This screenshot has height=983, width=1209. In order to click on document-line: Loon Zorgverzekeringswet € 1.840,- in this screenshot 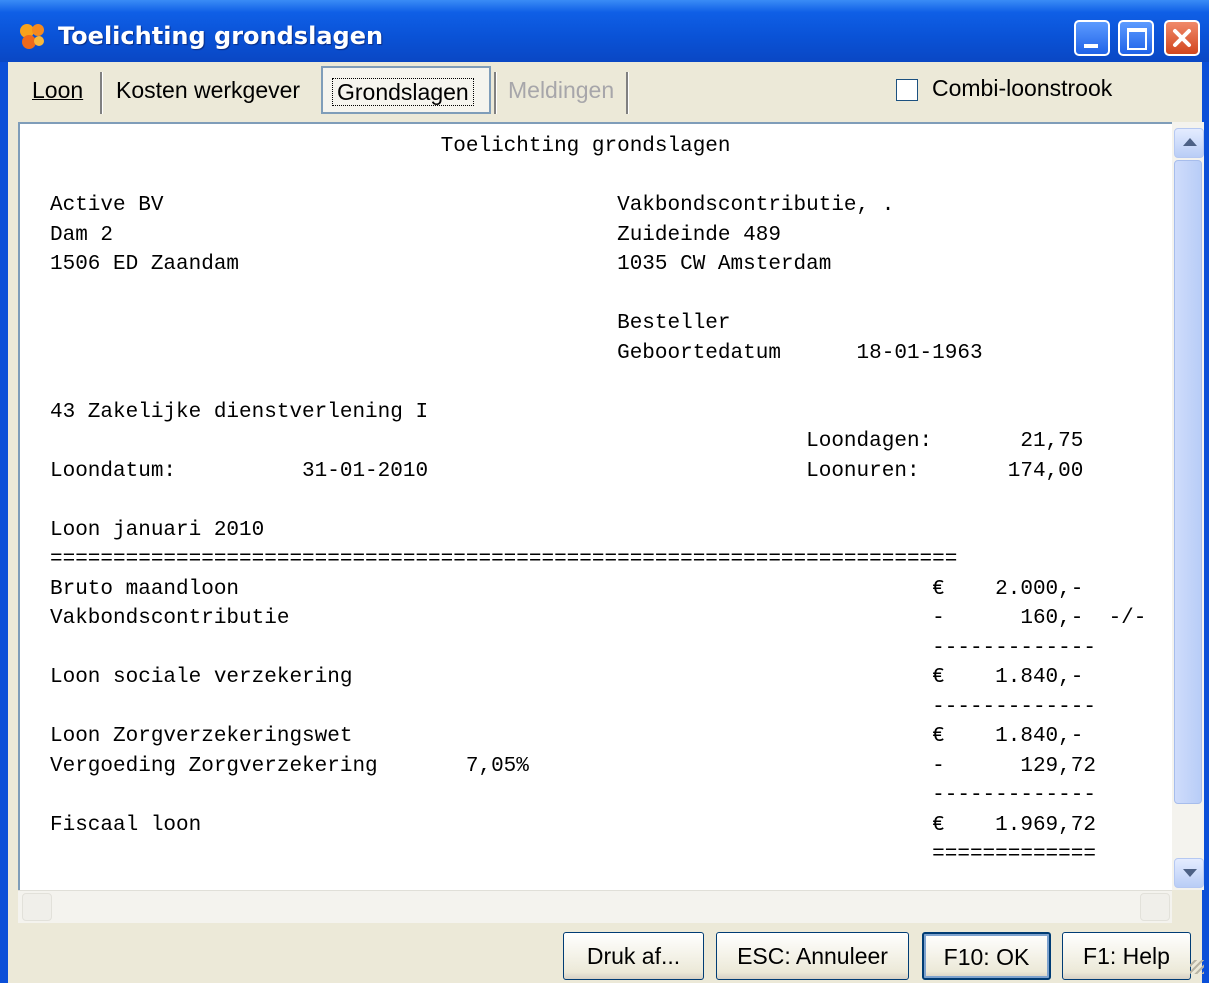, I will do `click(567, 736)`.